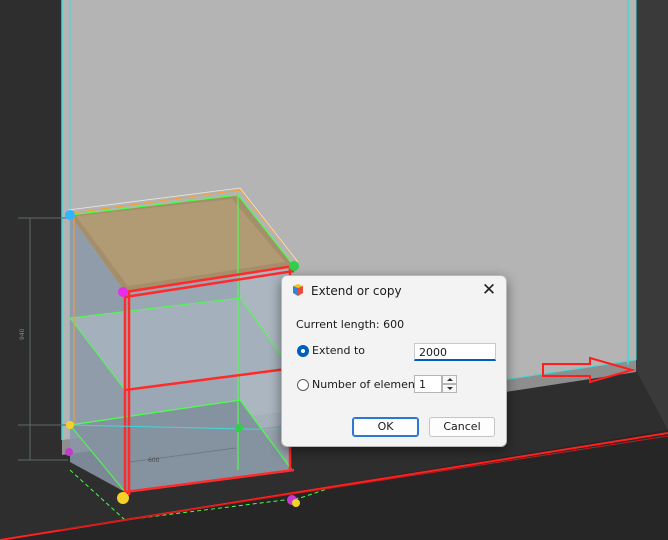 Image resolution: width=668 pixels, height=540 pixels. I want to click on extend-to-input: 2000, so click(455, 352).